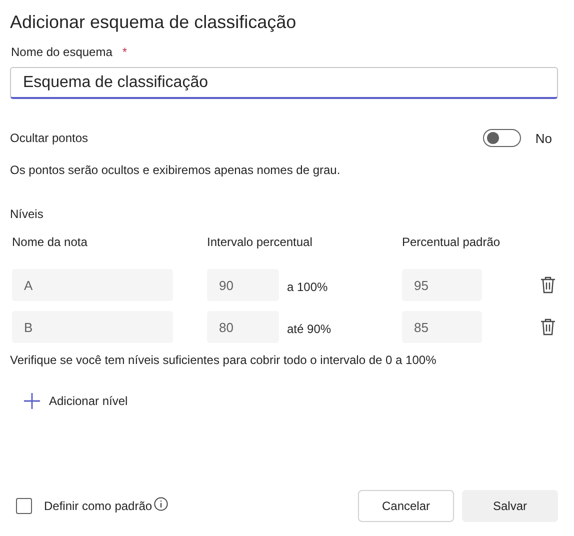 The image size is (574, 536). What do you see at coordinates (98, 506) in the screenshot?
I see `checkbox-label: Definir como padrão` at bounding box center [98, 506].